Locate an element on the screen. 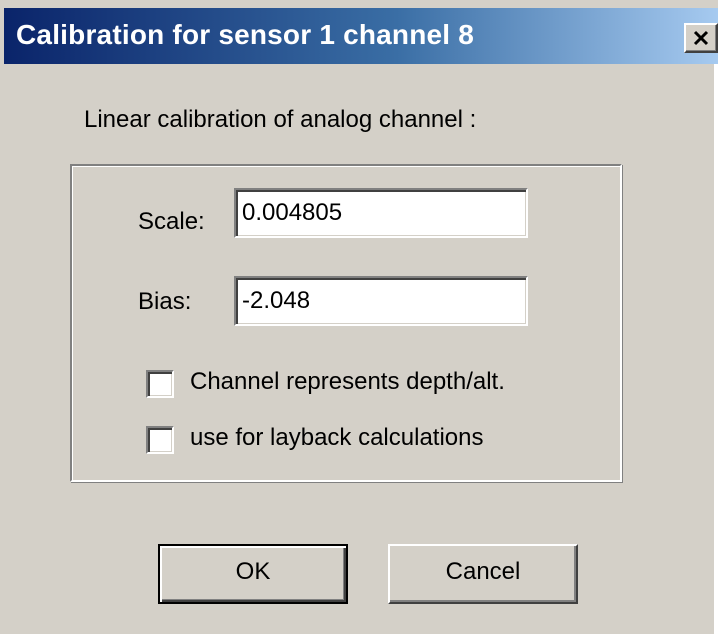  title-bar: Calibration for sensor 1 channel 8 is located at coordinates (361, 36).